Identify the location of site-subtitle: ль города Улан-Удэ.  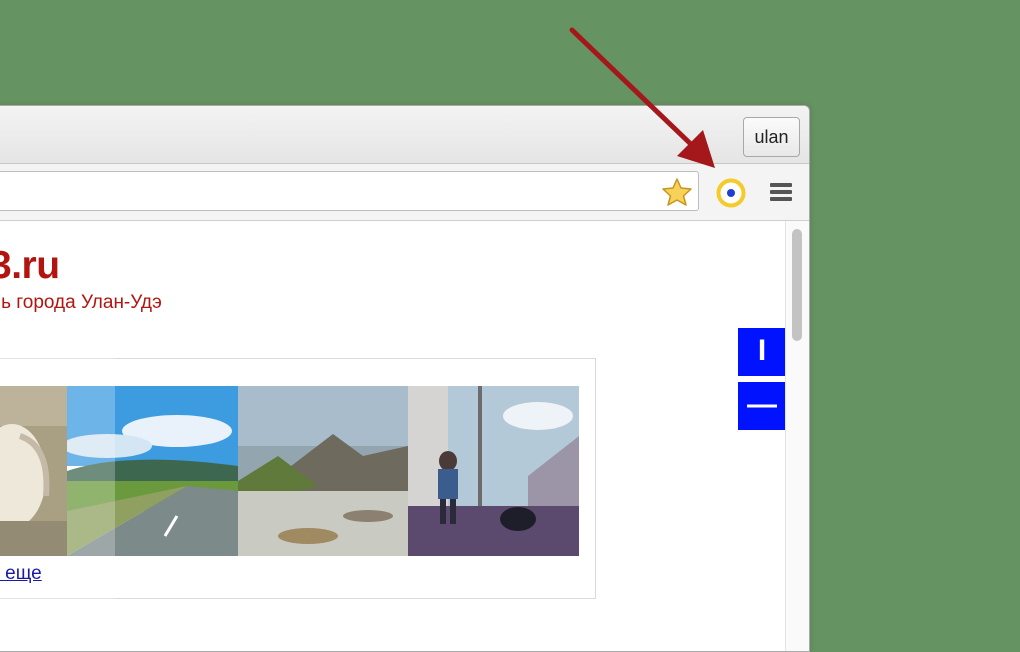
(81, 302).